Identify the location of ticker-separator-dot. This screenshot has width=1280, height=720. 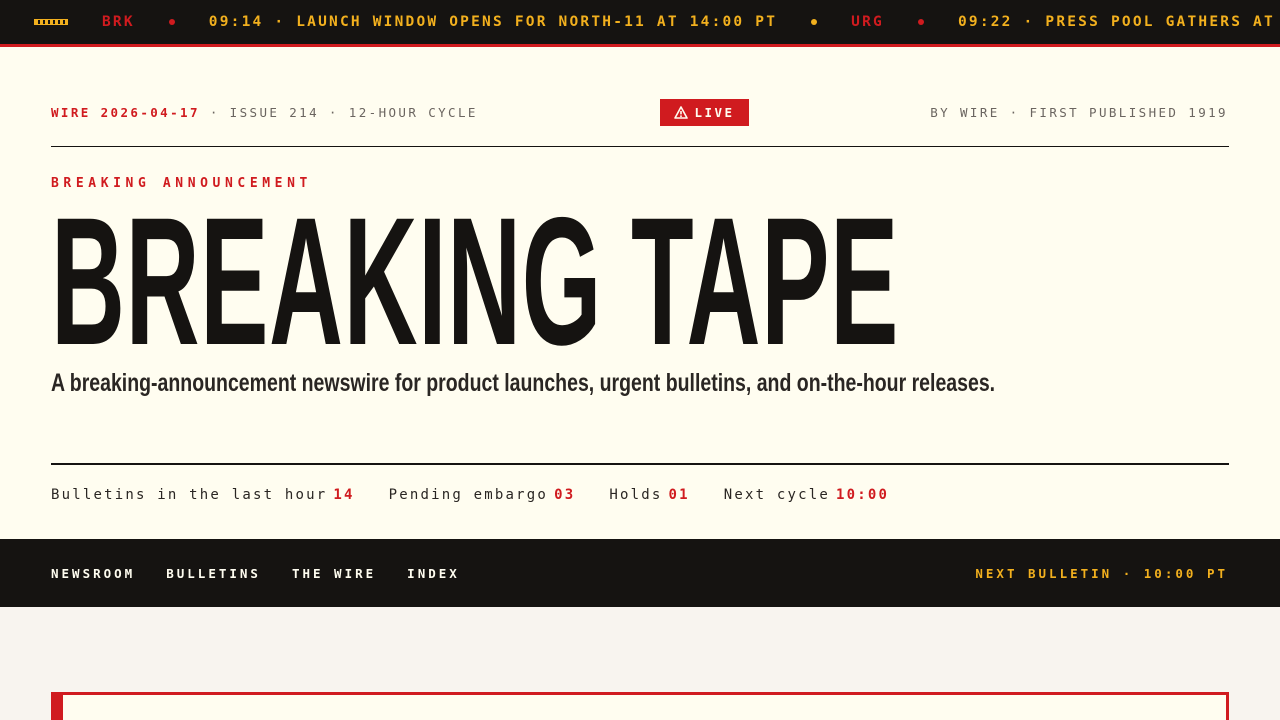
(814, 22).